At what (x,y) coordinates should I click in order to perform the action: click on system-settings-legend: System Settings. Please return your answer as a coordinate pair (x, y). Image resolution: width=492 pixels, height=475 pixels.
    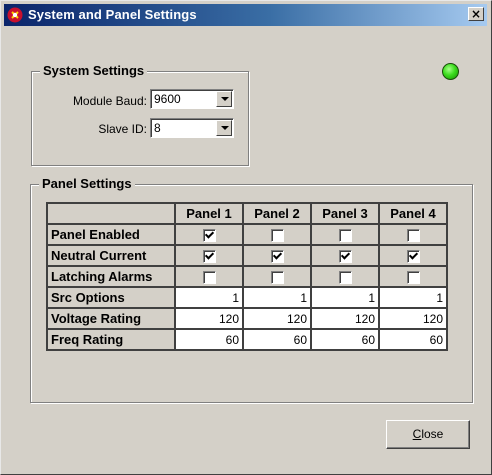
    Looking at the image, I should click on (94, 70).